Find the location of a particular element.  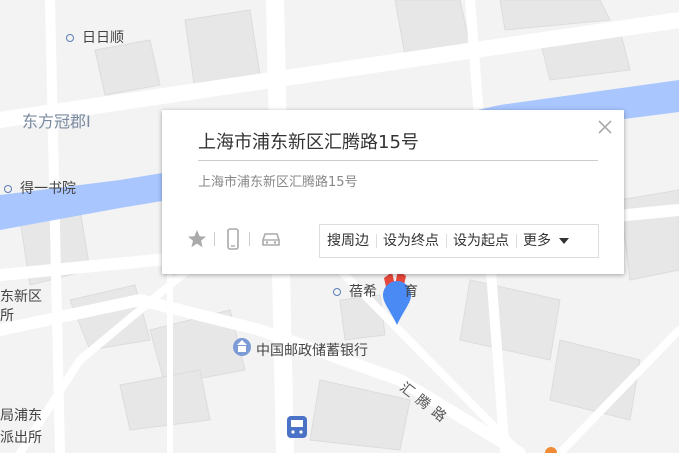

poi-peixi-tail: 育 is located at coordinates (411, 292).